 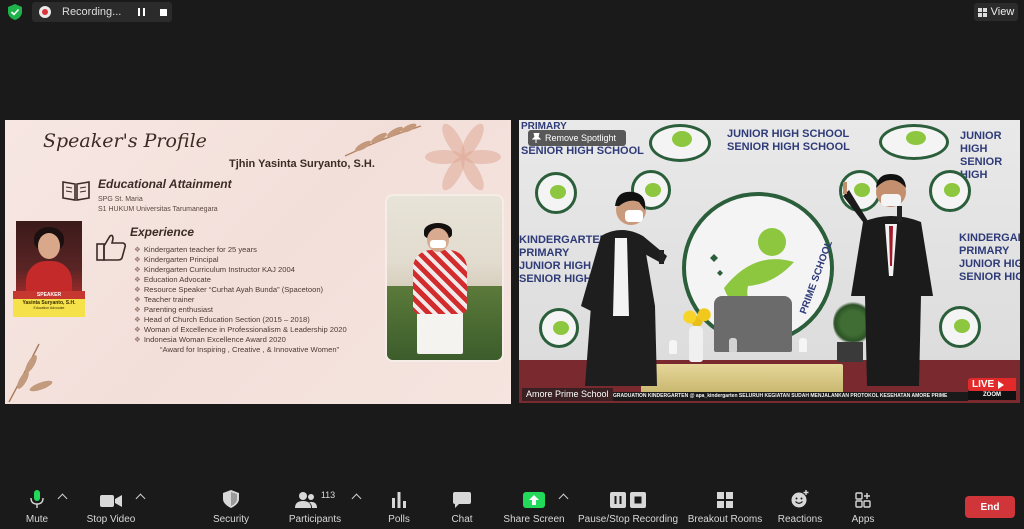 I want to click on speaker-photo, so click(x=49, y=261).